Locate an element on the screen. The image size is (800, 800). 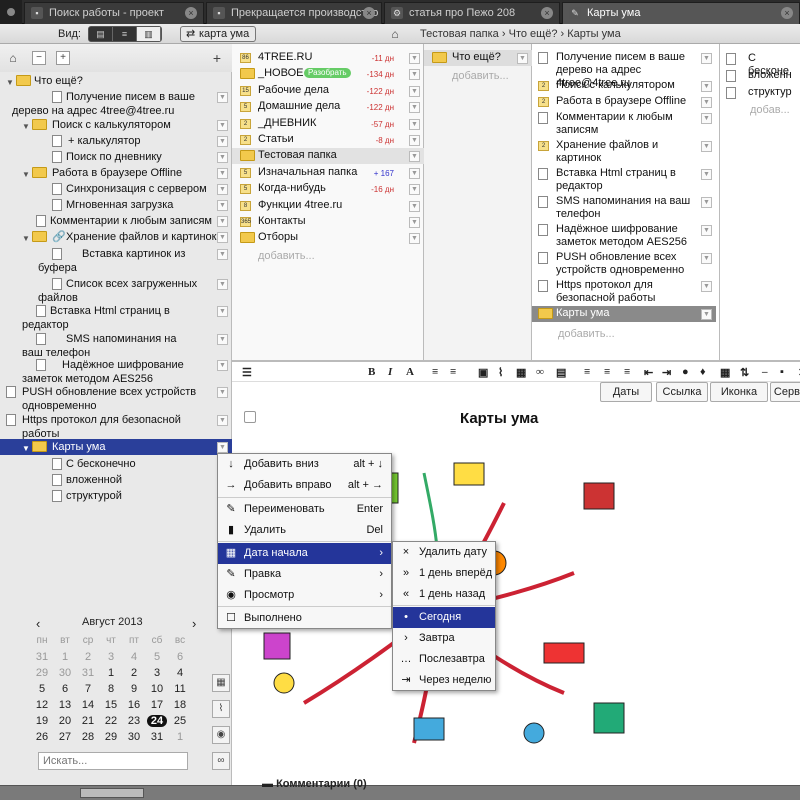
tab-production: ▪ Прекращается производство Fo...× is located at coordinates (294, 13).